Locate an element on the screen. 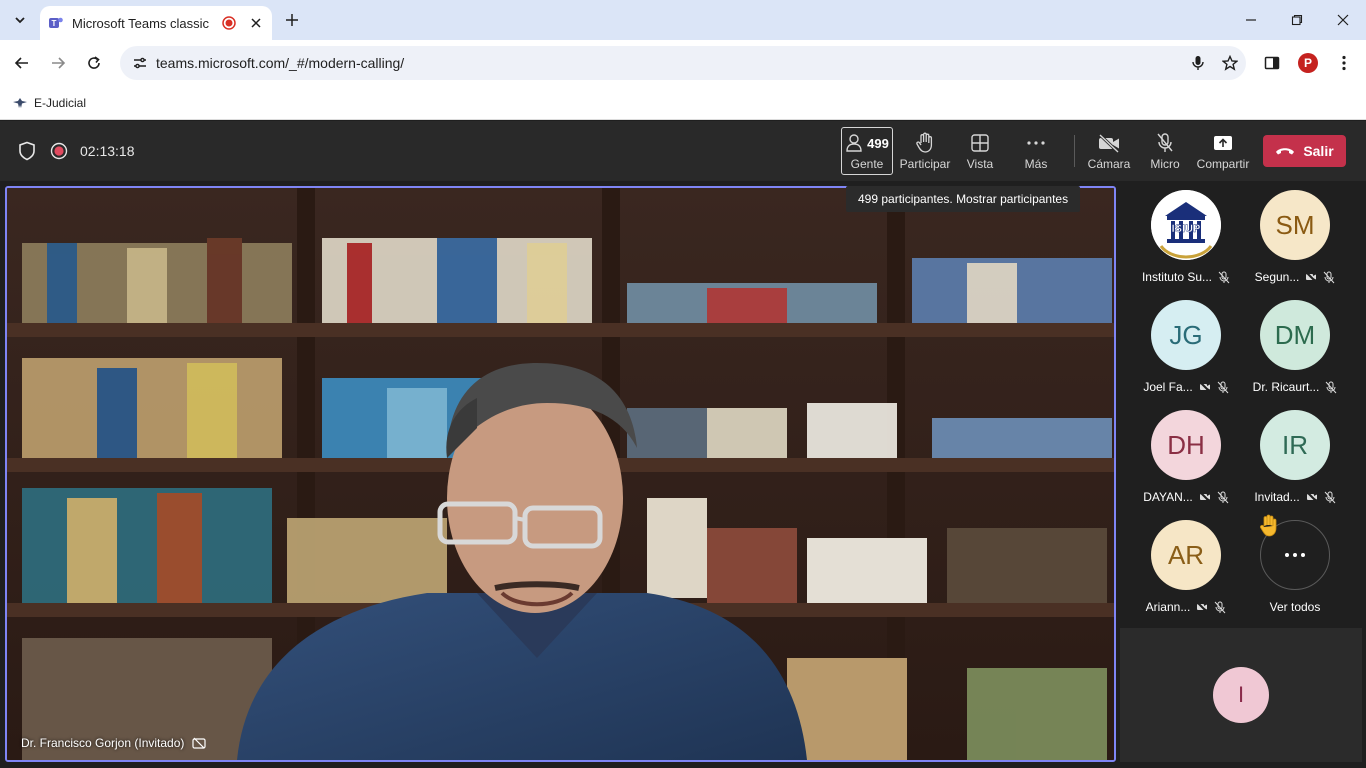 This screenshot has width=1366, height=768. close-tab-button is located at coordinates (256, 23).